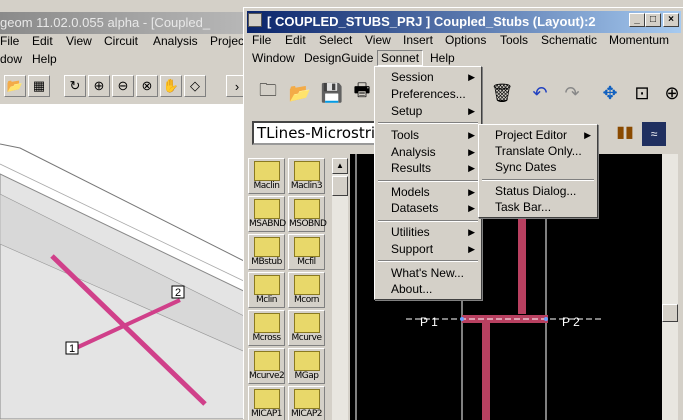 The height and width of the screenshot is (420, 683). I want to click on move-arrows-icon: ✥, so click(610, 93).